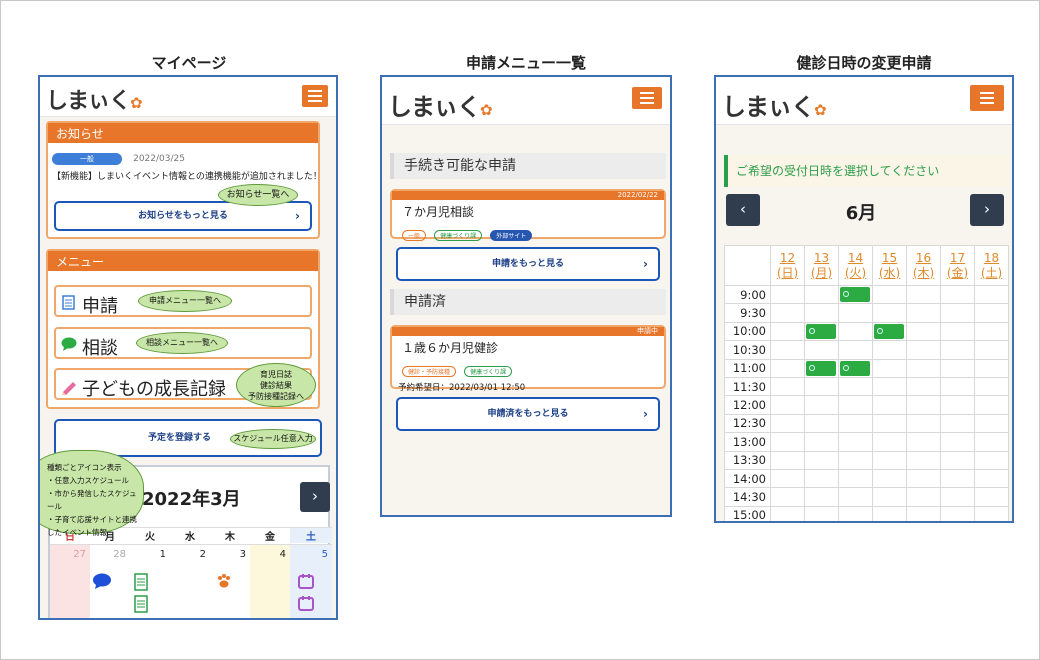 The image size is (1040, 660). What do you see at coordinates (747, 442) in the screenshot?
I see `time-label: 13:00` at bounding box center [747, 442].